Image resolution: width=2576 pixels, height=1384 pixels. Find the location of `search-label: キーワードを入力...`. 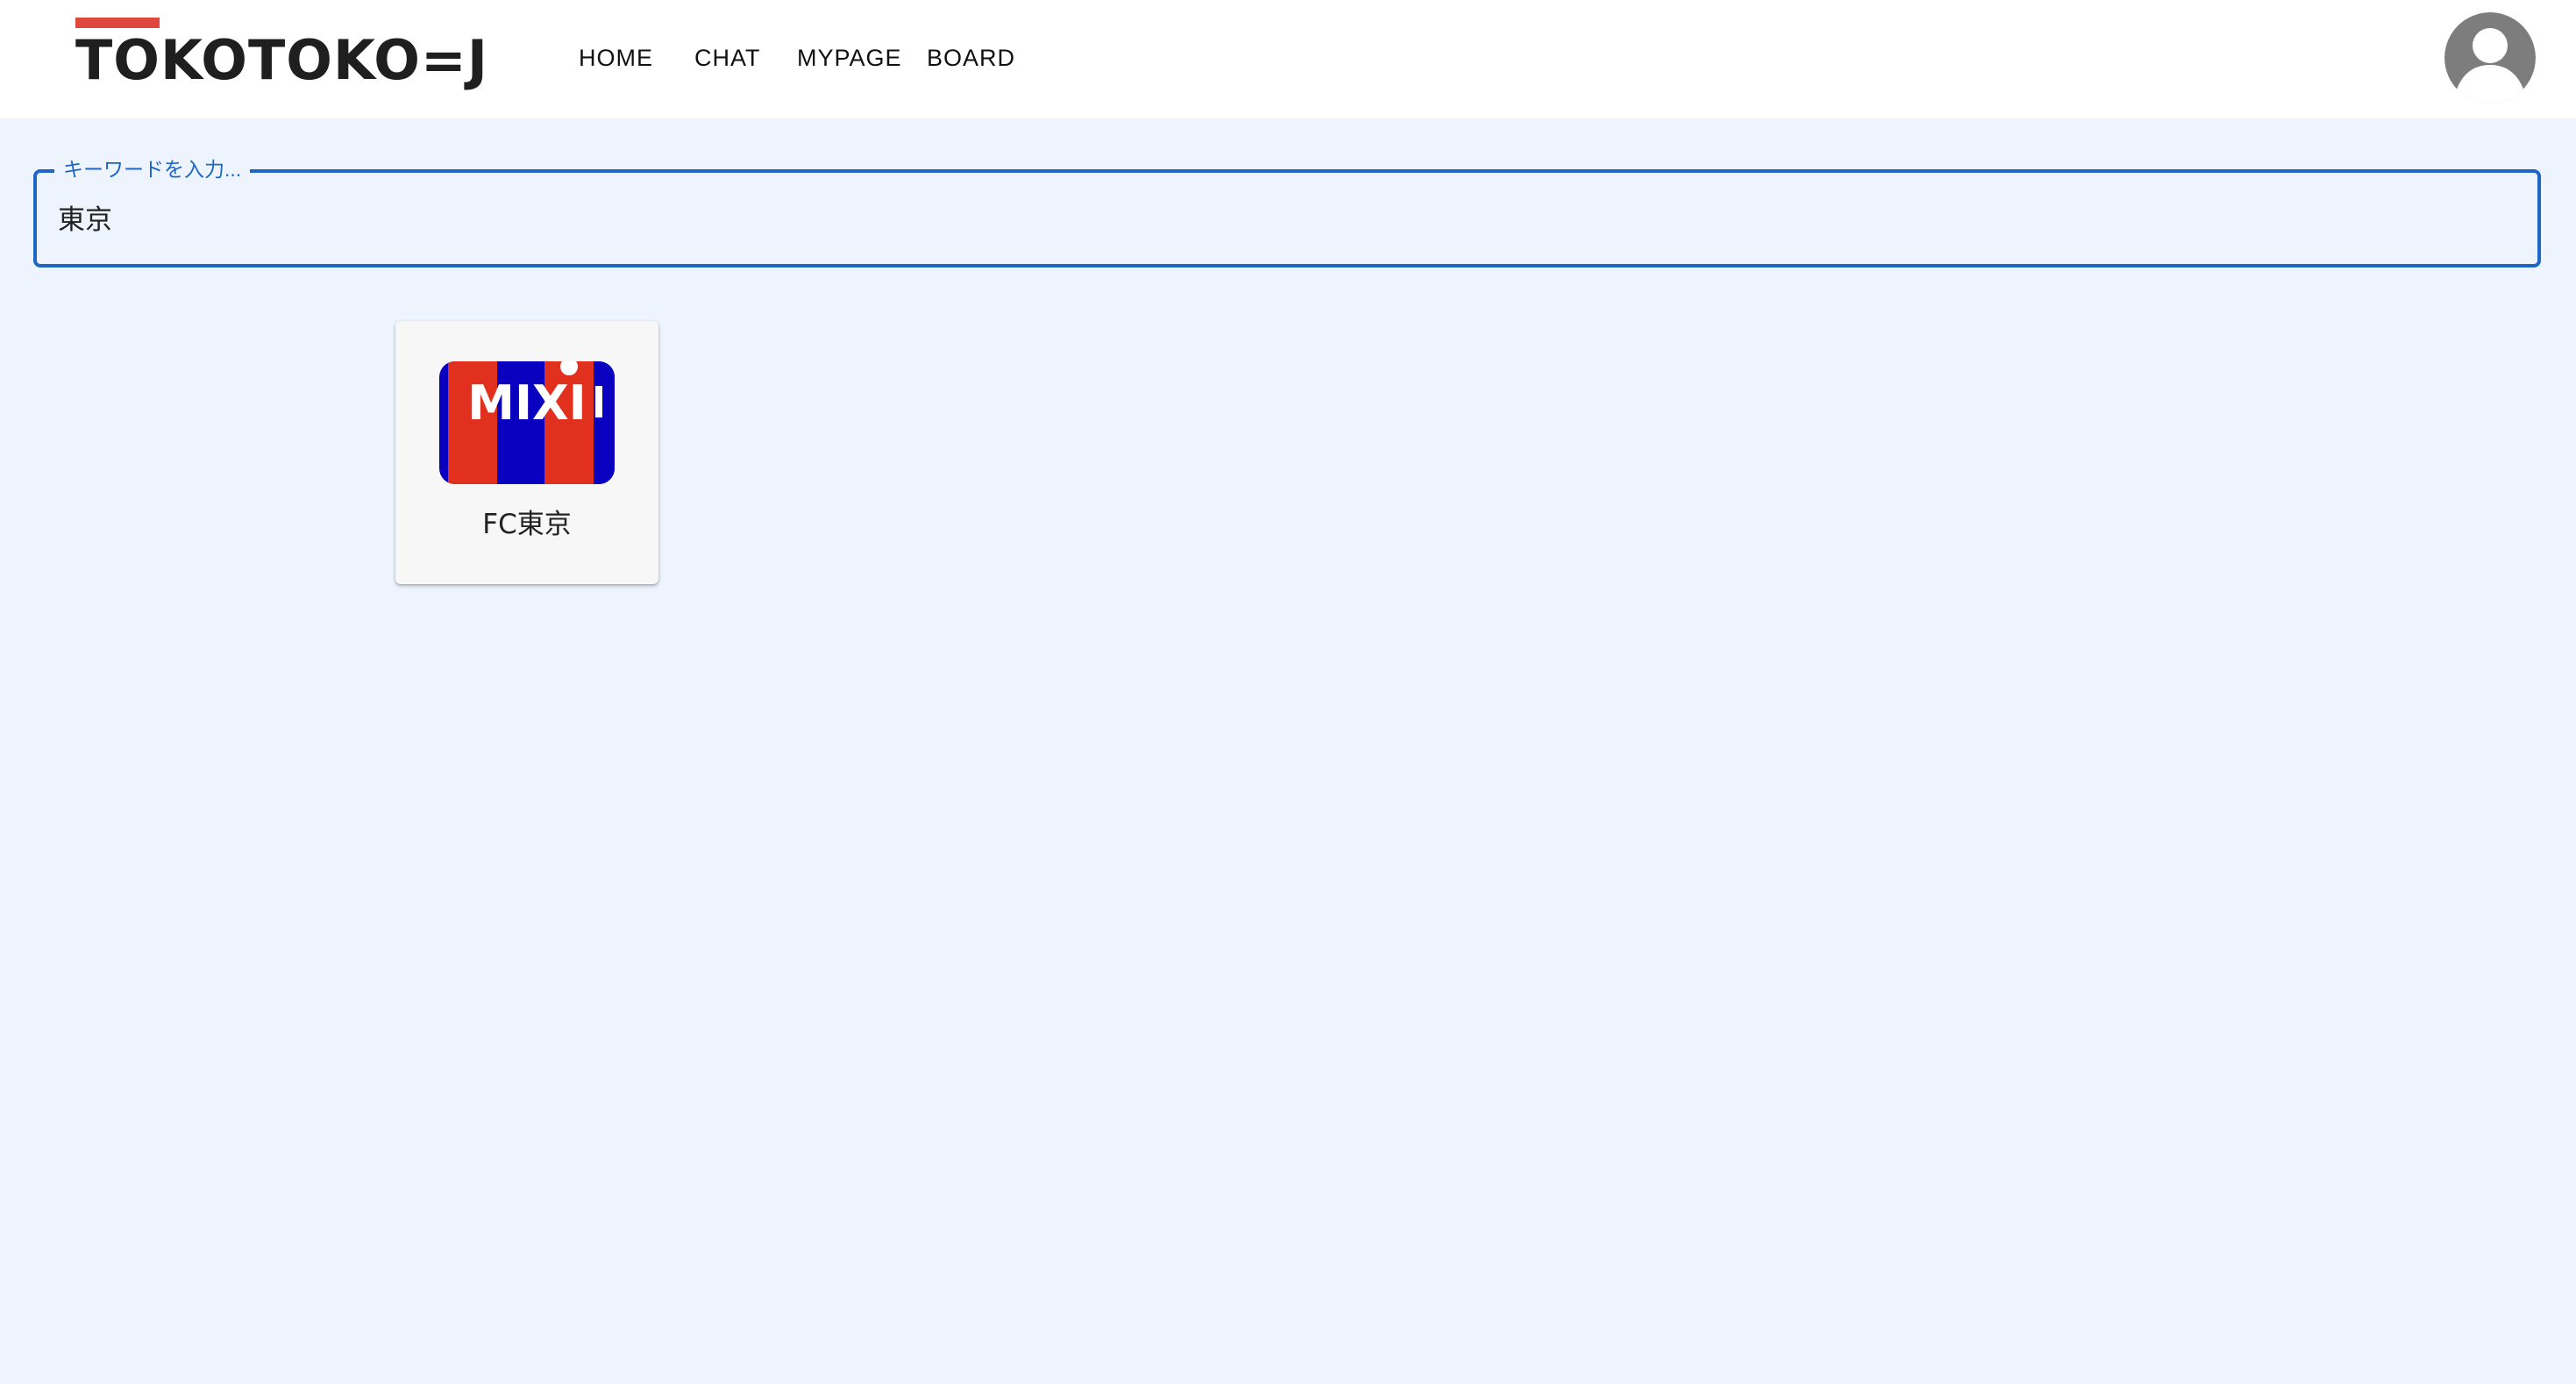

search-label: キーワードを入力... is located at coordinates (152, 169).